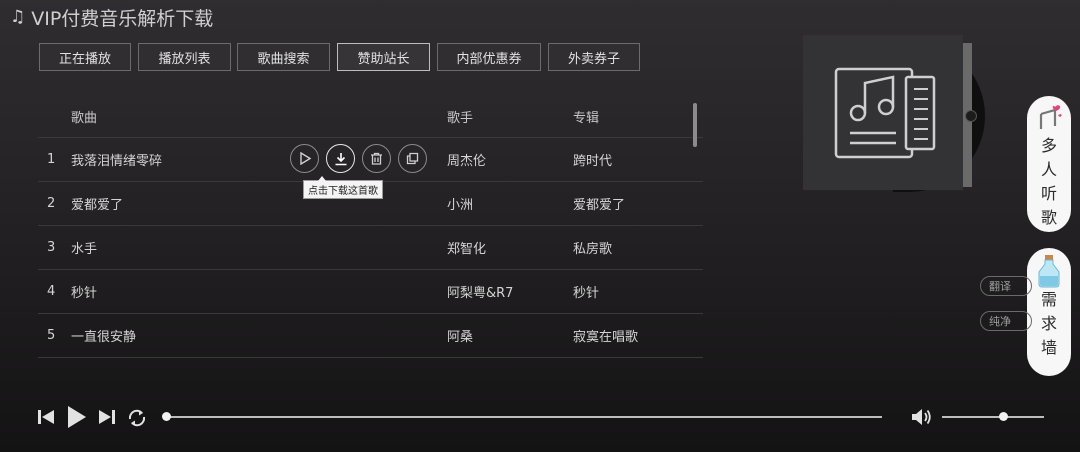 The width and height of the screenshot is (1080, 452). I want to click on table-row: 5 一直很安静 阿桑 寂寞在唱歌, so click(370, 336).